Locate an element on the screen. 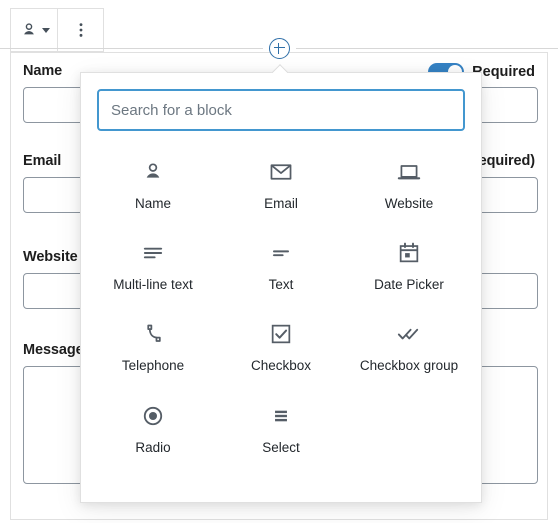 This screenshot has height=523, width=558. popover-caret is located at coordinates (280, 68).